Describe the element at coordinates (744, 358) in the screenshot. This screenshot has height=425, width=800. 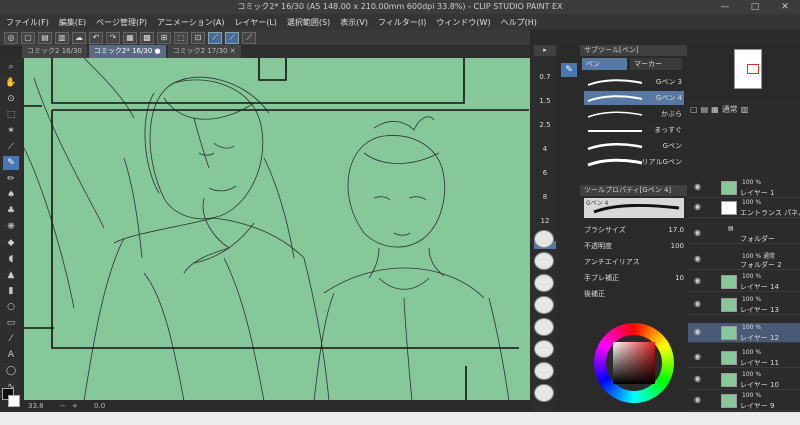
I see `layer-row: ◉ 100 % レイヤー 11` at that location.